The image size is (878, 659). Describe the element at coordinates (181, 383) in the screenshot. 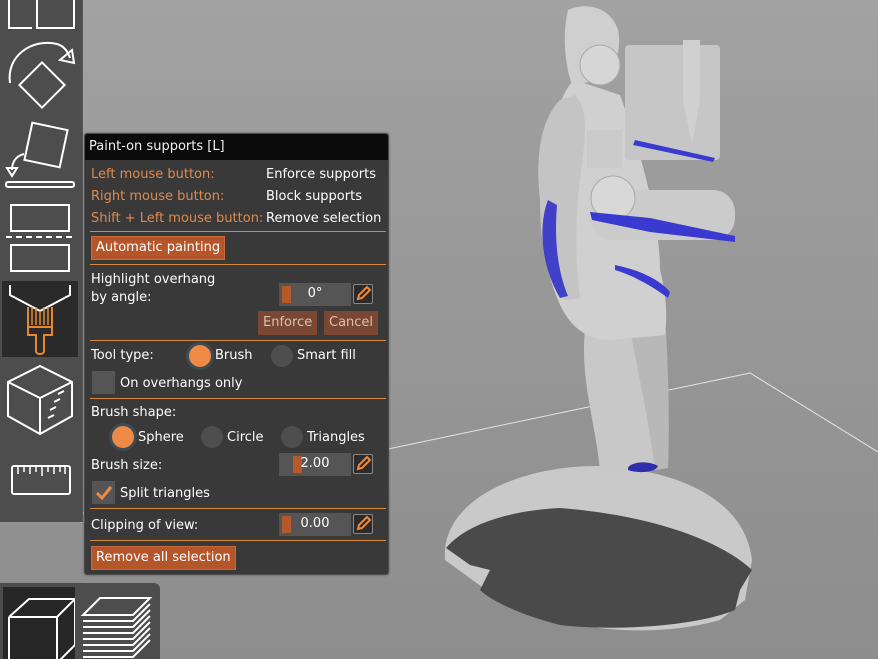

I see `on-overhangs-only-label: On overhangs only` at that location.